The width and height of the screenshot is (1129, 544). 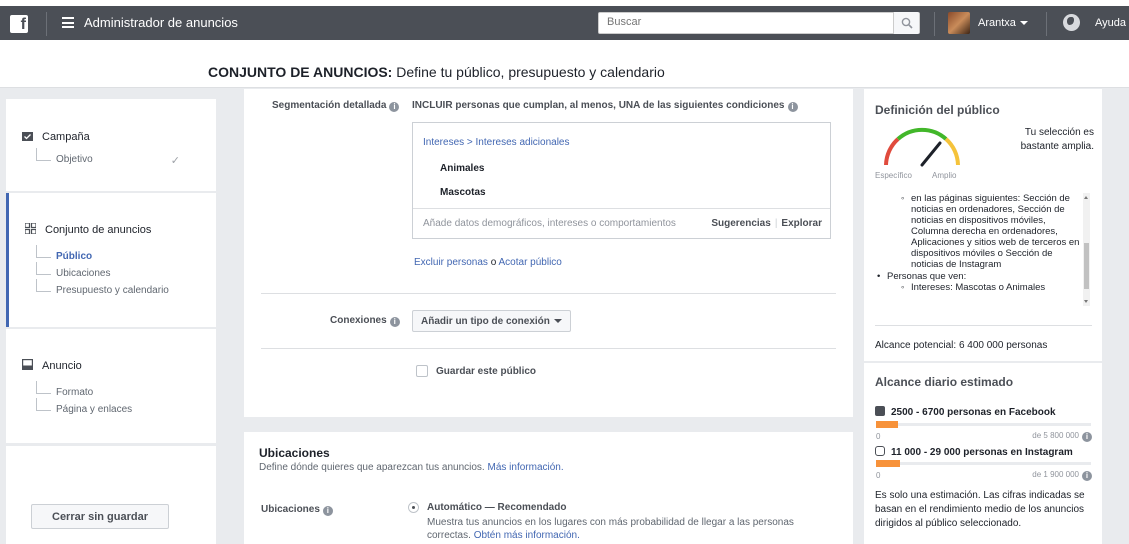 I want to click on globe-icon, so click(x=1071, y=22).